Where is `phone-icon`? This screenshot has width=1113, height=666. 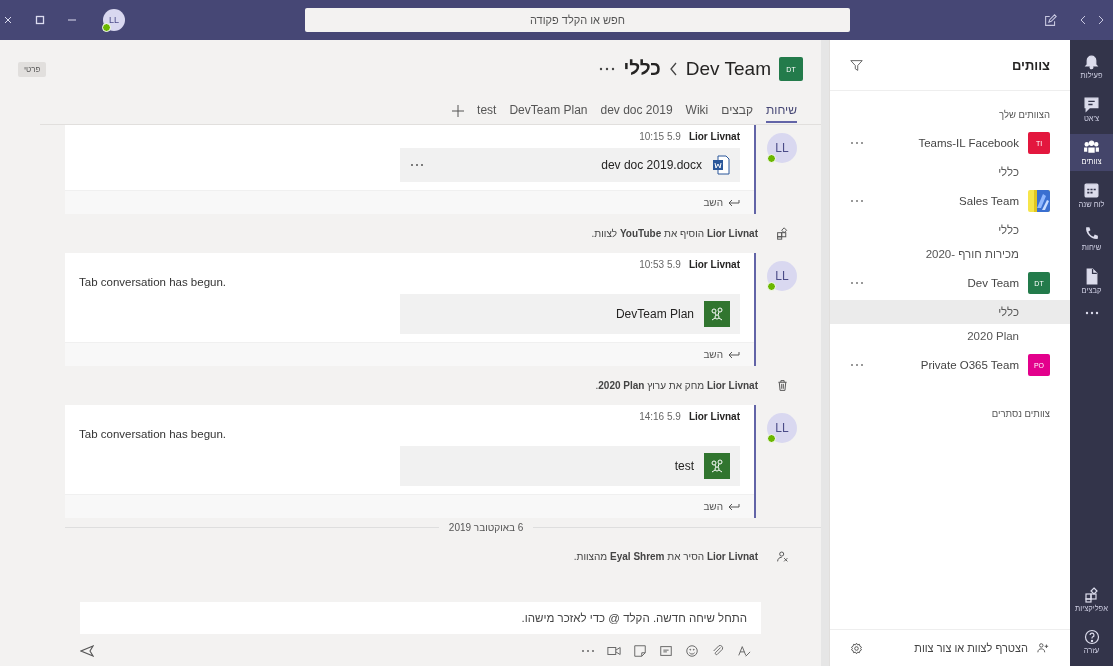
phone-icon is located at coordinates (1091, 233).